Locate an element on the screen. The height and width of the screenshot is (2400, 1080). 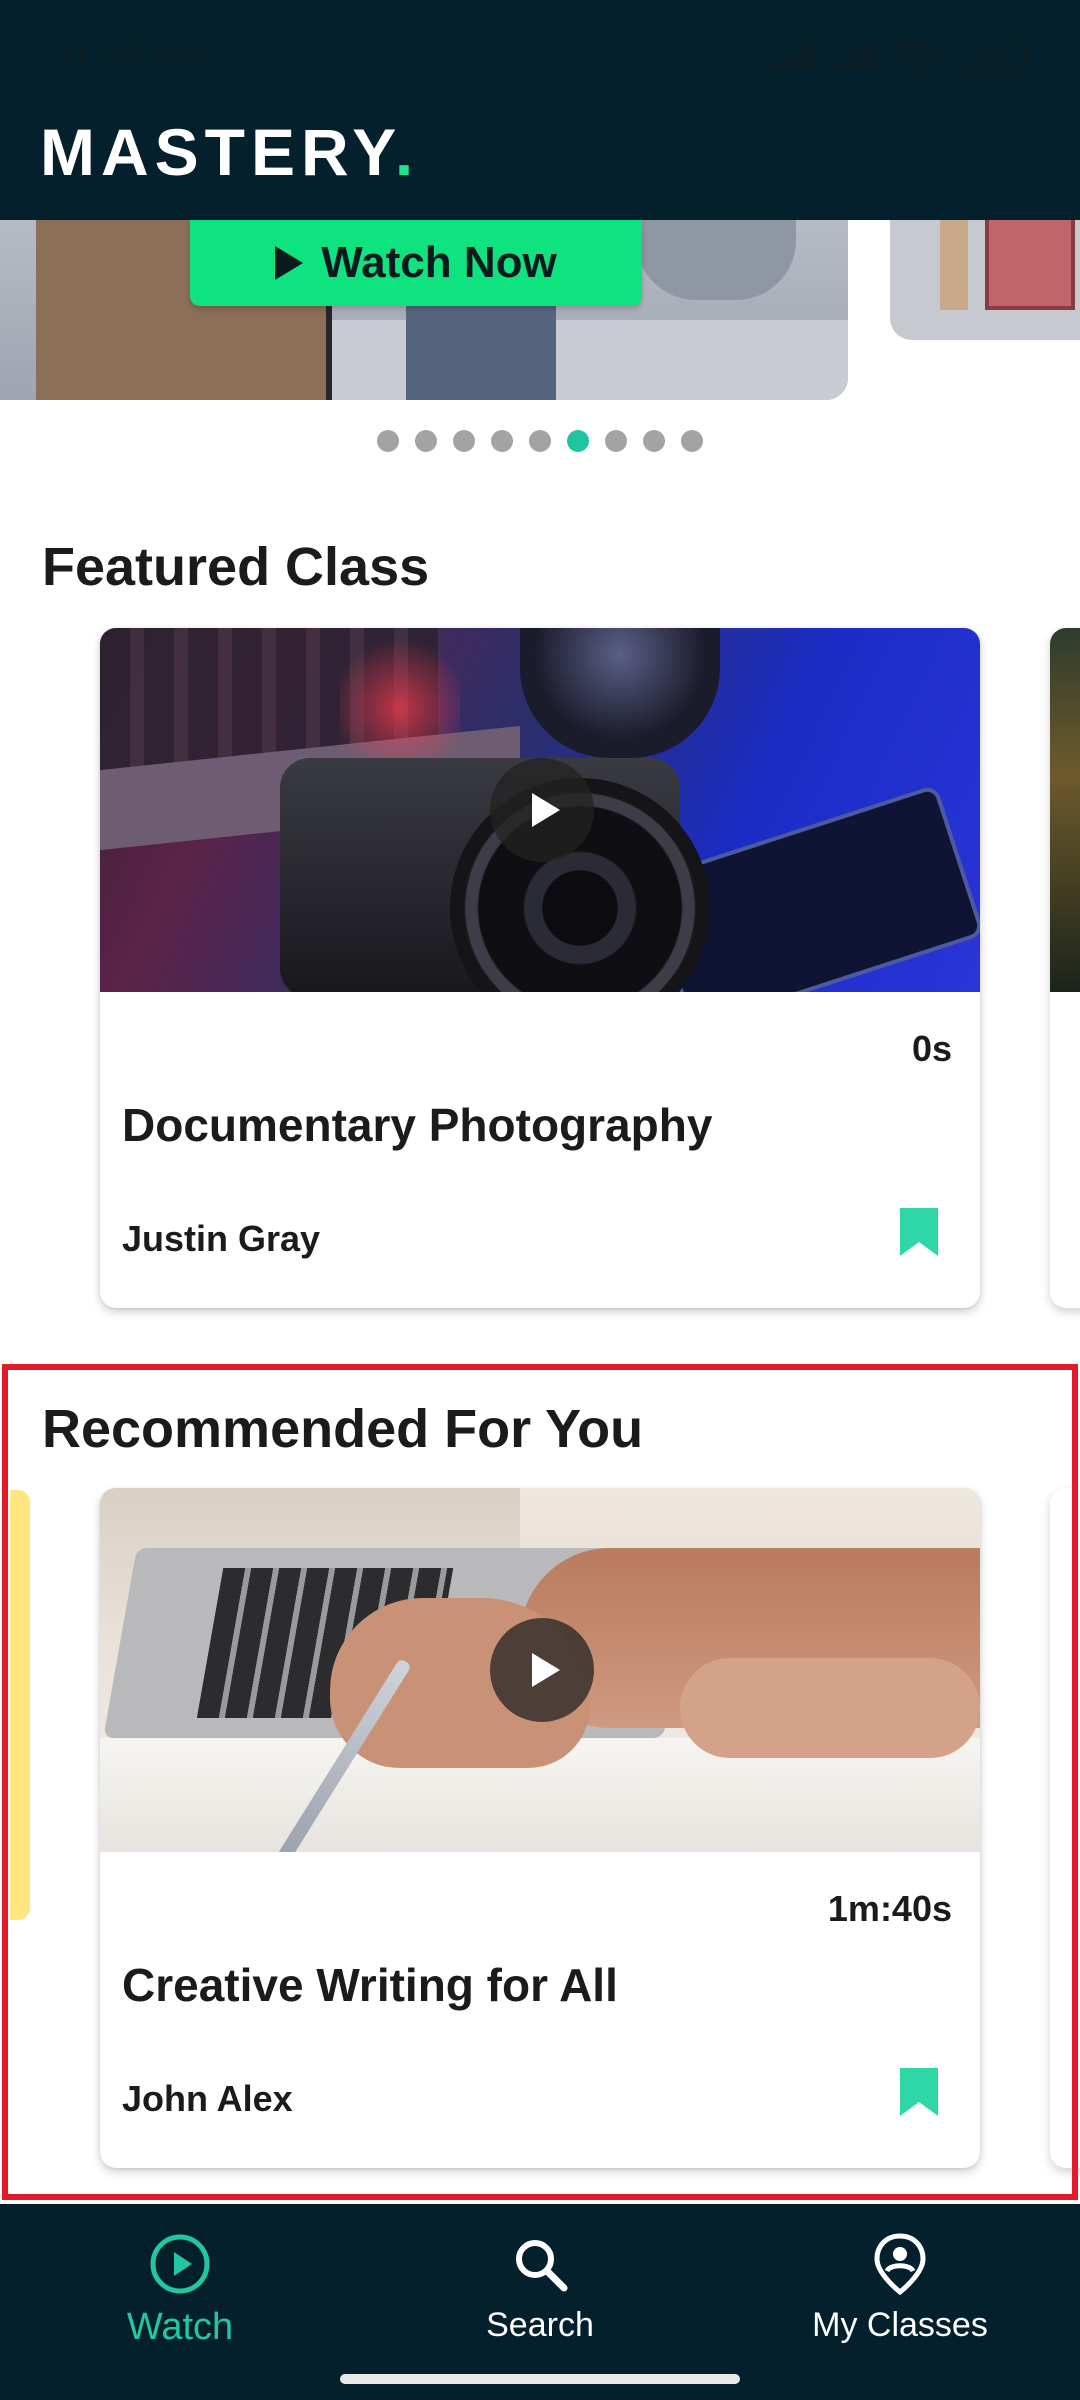
nav-label-search: Search is located at coordinates (540, 2325).